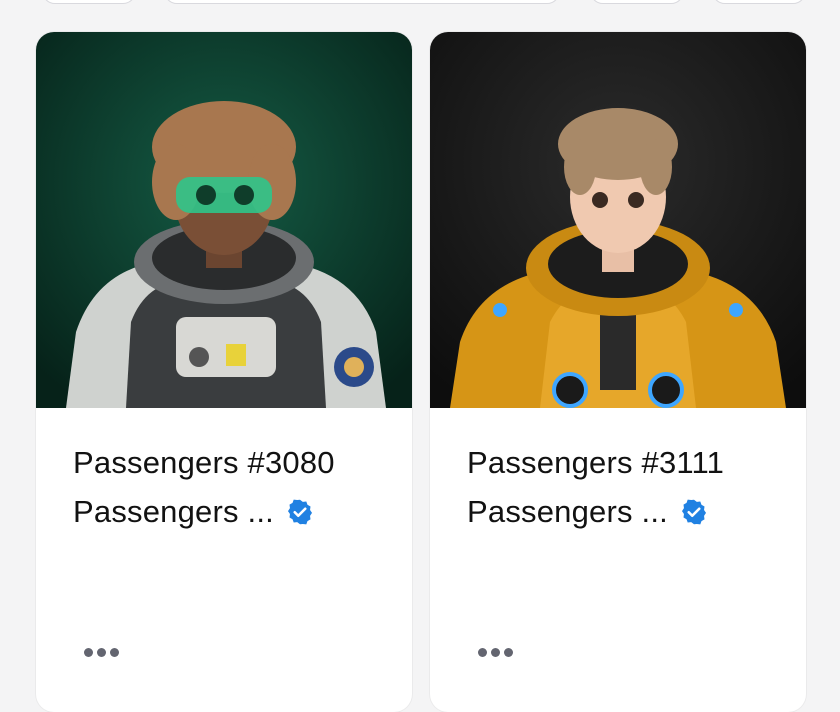 Image resolution: width=840 pixels, height=712 pixels. What do you see at coordinates (596, 462) in the screenshot?
I see `nft-title: Passengers #3111` at bounding box center [596, 462].